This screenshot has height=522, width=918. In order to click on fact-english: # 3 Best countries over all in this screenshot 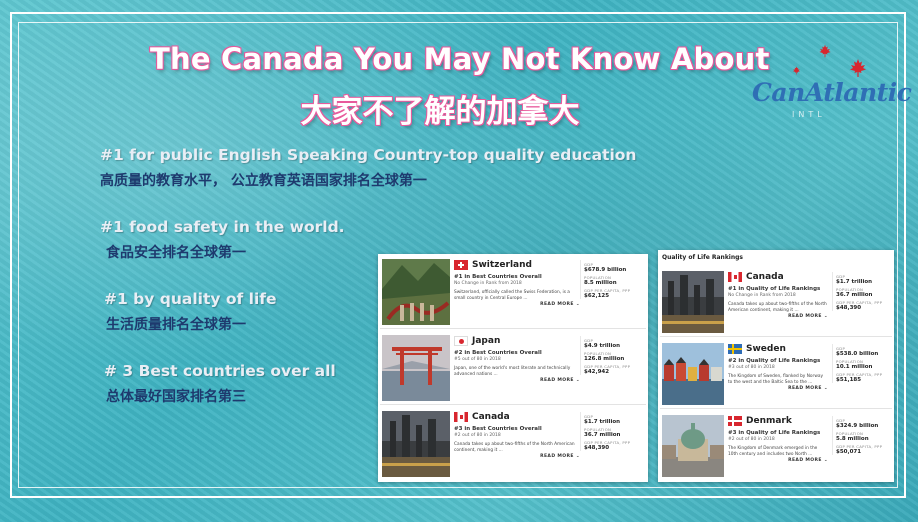, I will do `click(220, 371)`.